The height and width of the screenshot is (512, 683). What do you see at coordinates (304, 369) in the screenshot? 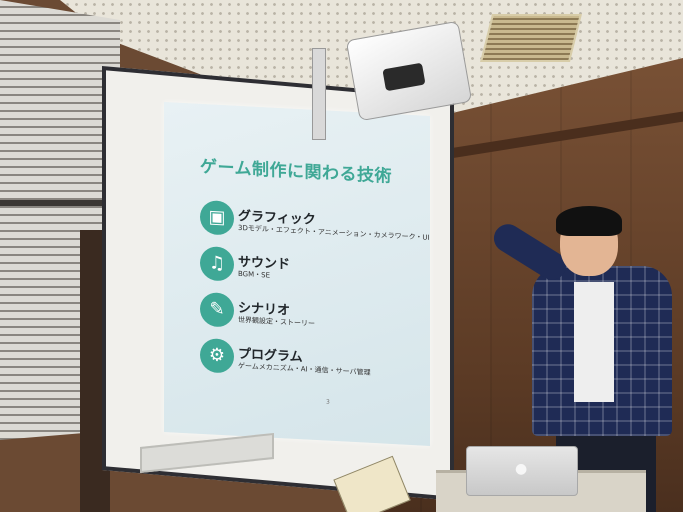
I see `slide-item-sub: ゲームメカニズム・AI・通信・サーバ管理` at bounding box center [304, 369].